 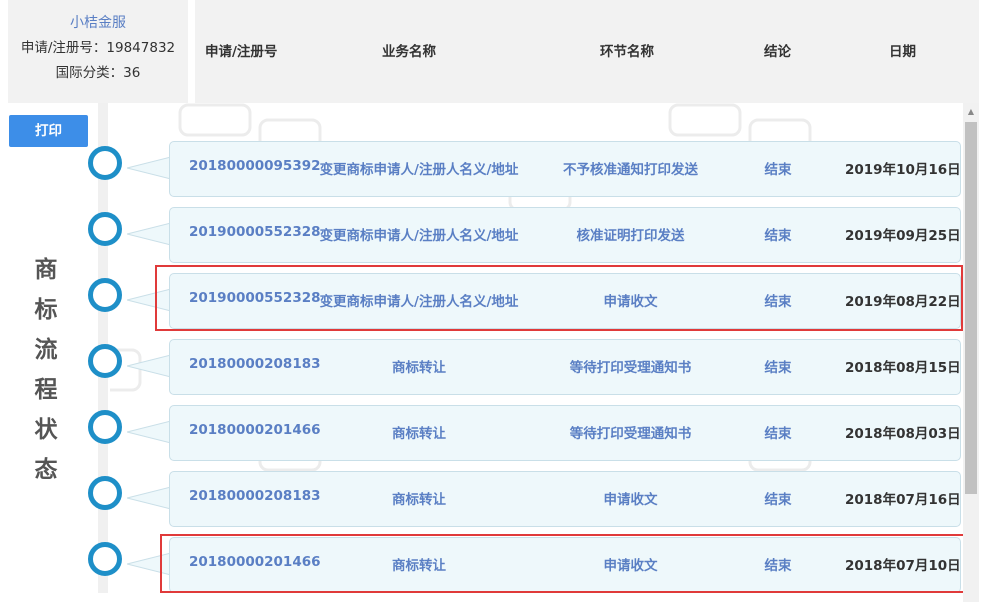 I want to click on date: 2018年08月03日, so click(x=903, y=434).